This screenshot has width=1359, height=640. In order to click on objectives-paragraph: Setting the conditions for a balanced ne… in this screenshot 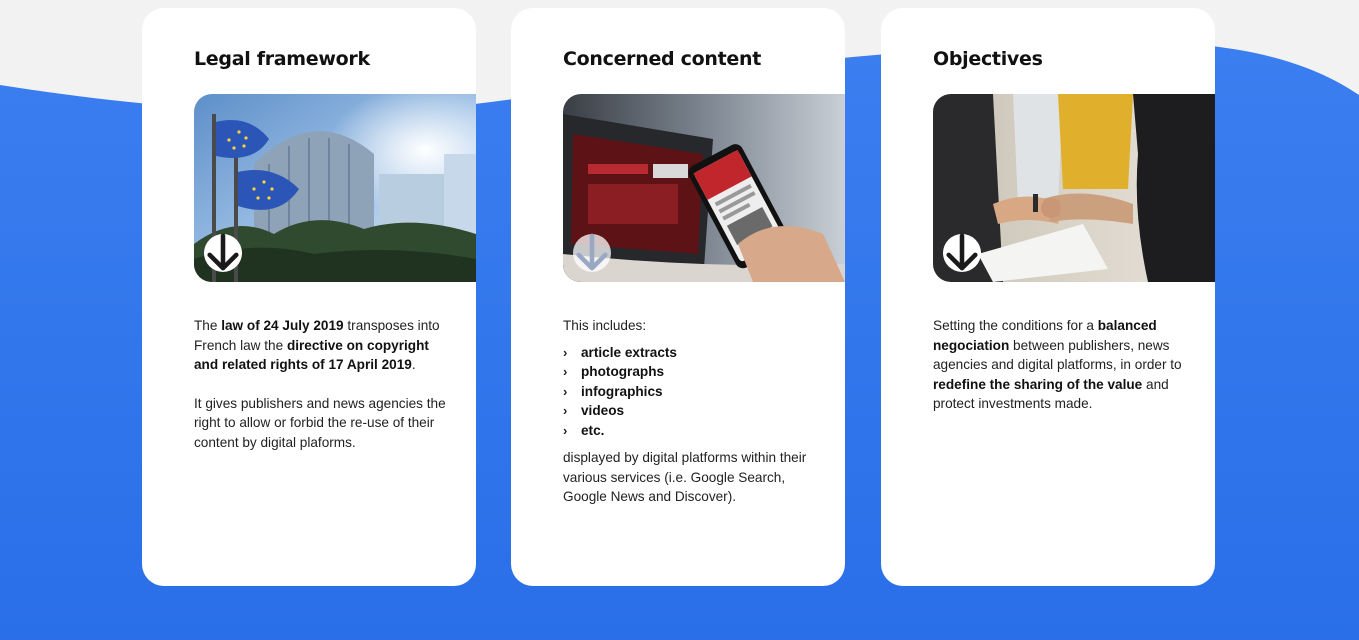, I will do `click(1057, 364)`.